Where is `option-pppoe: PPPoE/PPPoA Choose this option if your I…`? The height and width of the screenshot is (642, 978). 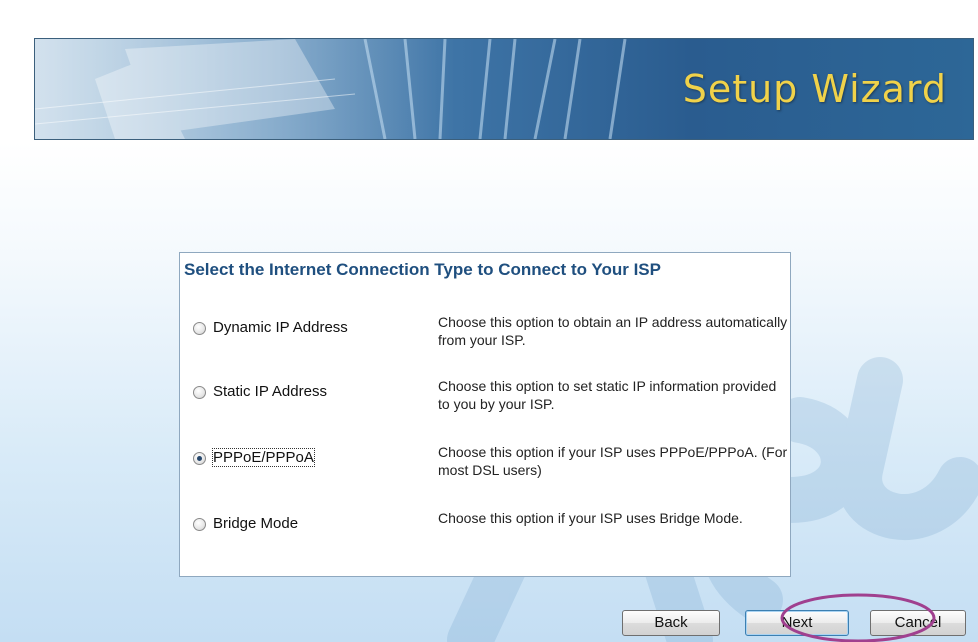
option-pppoe: PPPoE/PPPoA Choose this option if your I… is located at coordinates (485, 468).